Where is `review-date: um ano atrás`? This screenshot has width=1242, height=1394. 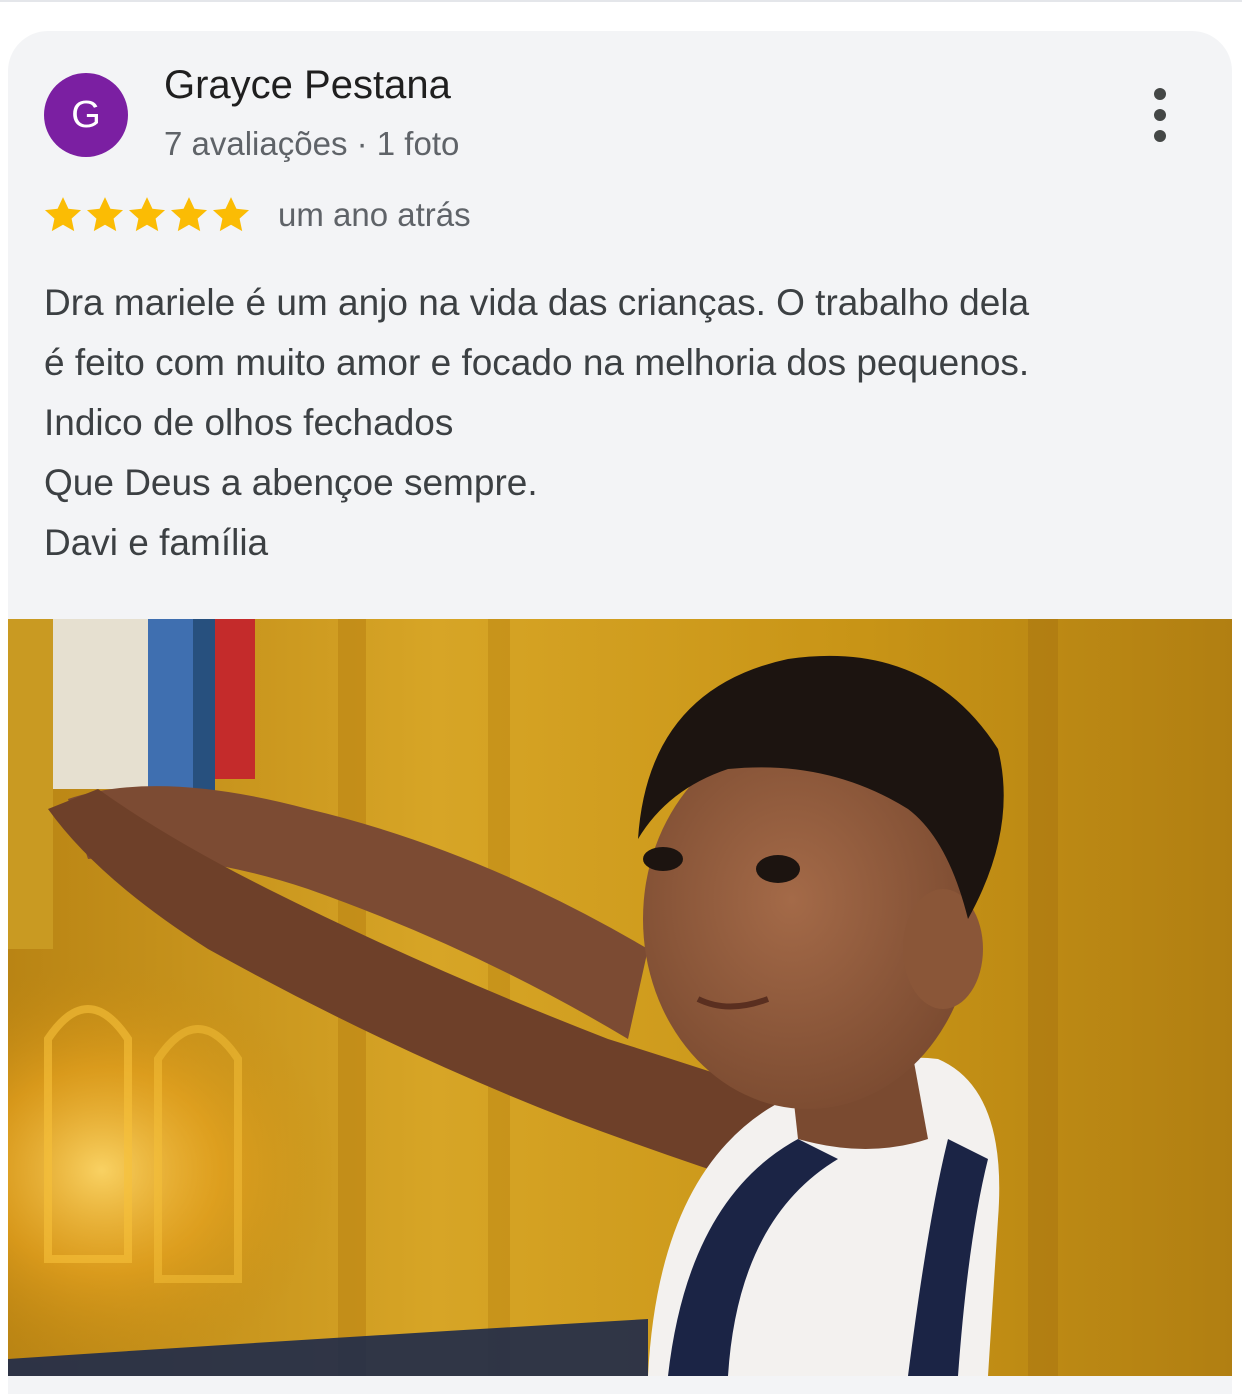 review-date: um ano atrás is located at coordinates (374, 214).